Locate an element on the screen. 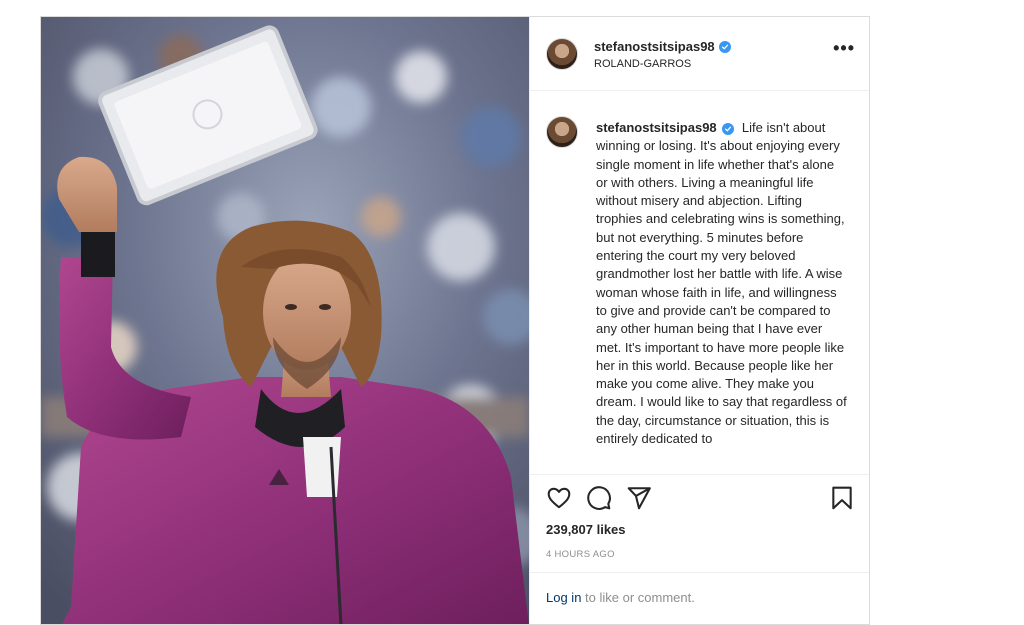 Image resolution: width=1024 pixels, height=625 pixels. login-prompt-text: Log in to like or comment. is located at coordinates (620, 597).